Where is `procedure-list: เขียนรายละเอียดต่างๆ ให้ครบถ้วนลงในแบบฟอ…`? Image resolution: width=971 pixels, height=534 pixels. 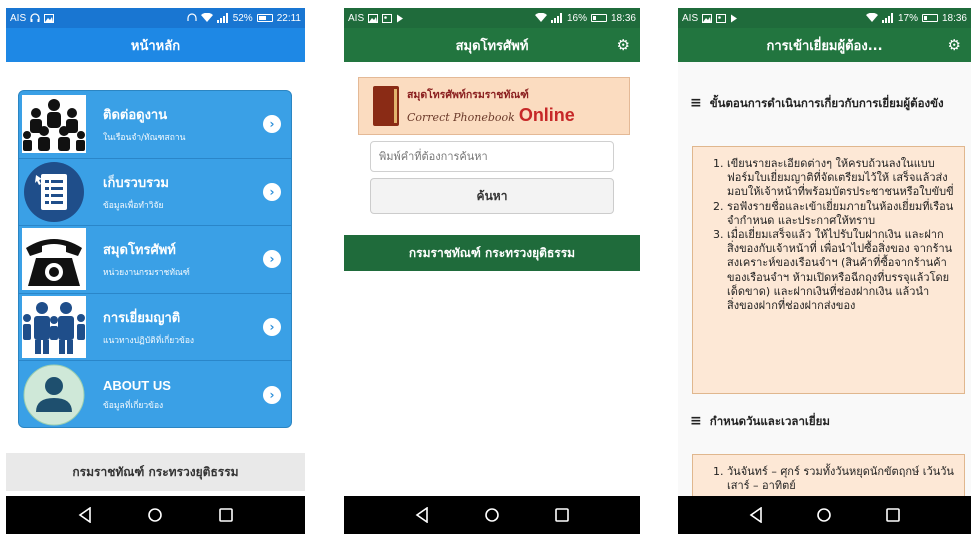
procedure-list: เขียนรายละเอียดต่างๆ ให้ครบถ้วนลงในแบบฟอ… is located at coordinates (833, 235).